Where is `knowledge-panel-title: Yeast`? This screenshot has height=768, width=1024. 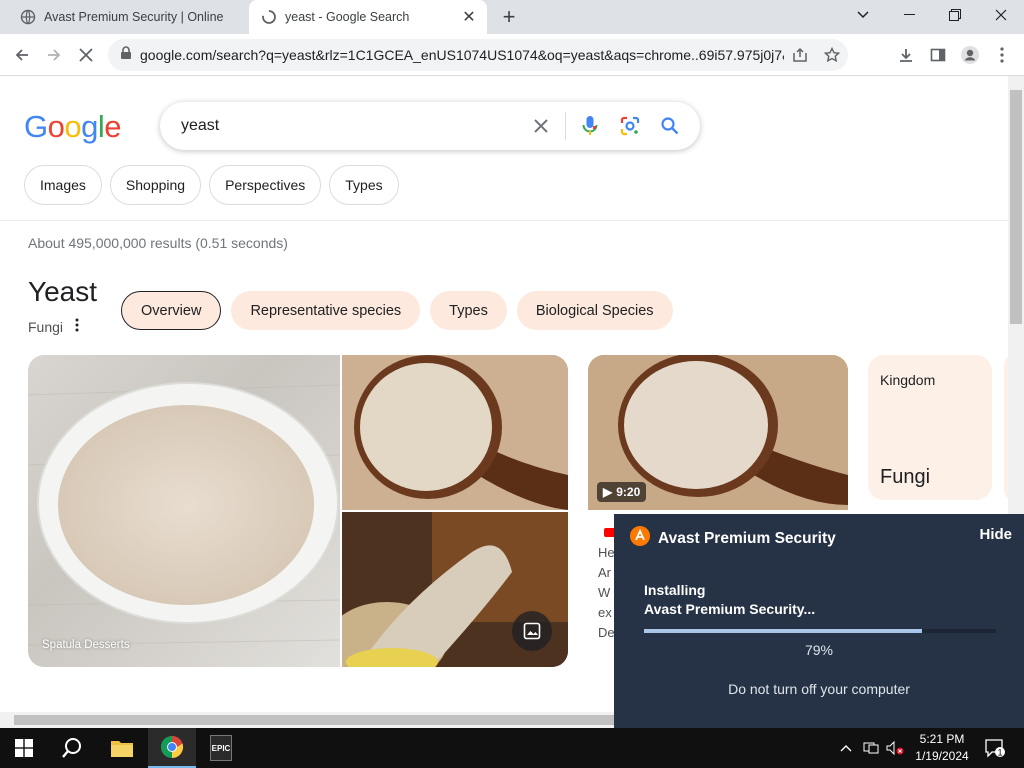 knowledge-panel-title: Yeast is located at coordinates (63, 291).